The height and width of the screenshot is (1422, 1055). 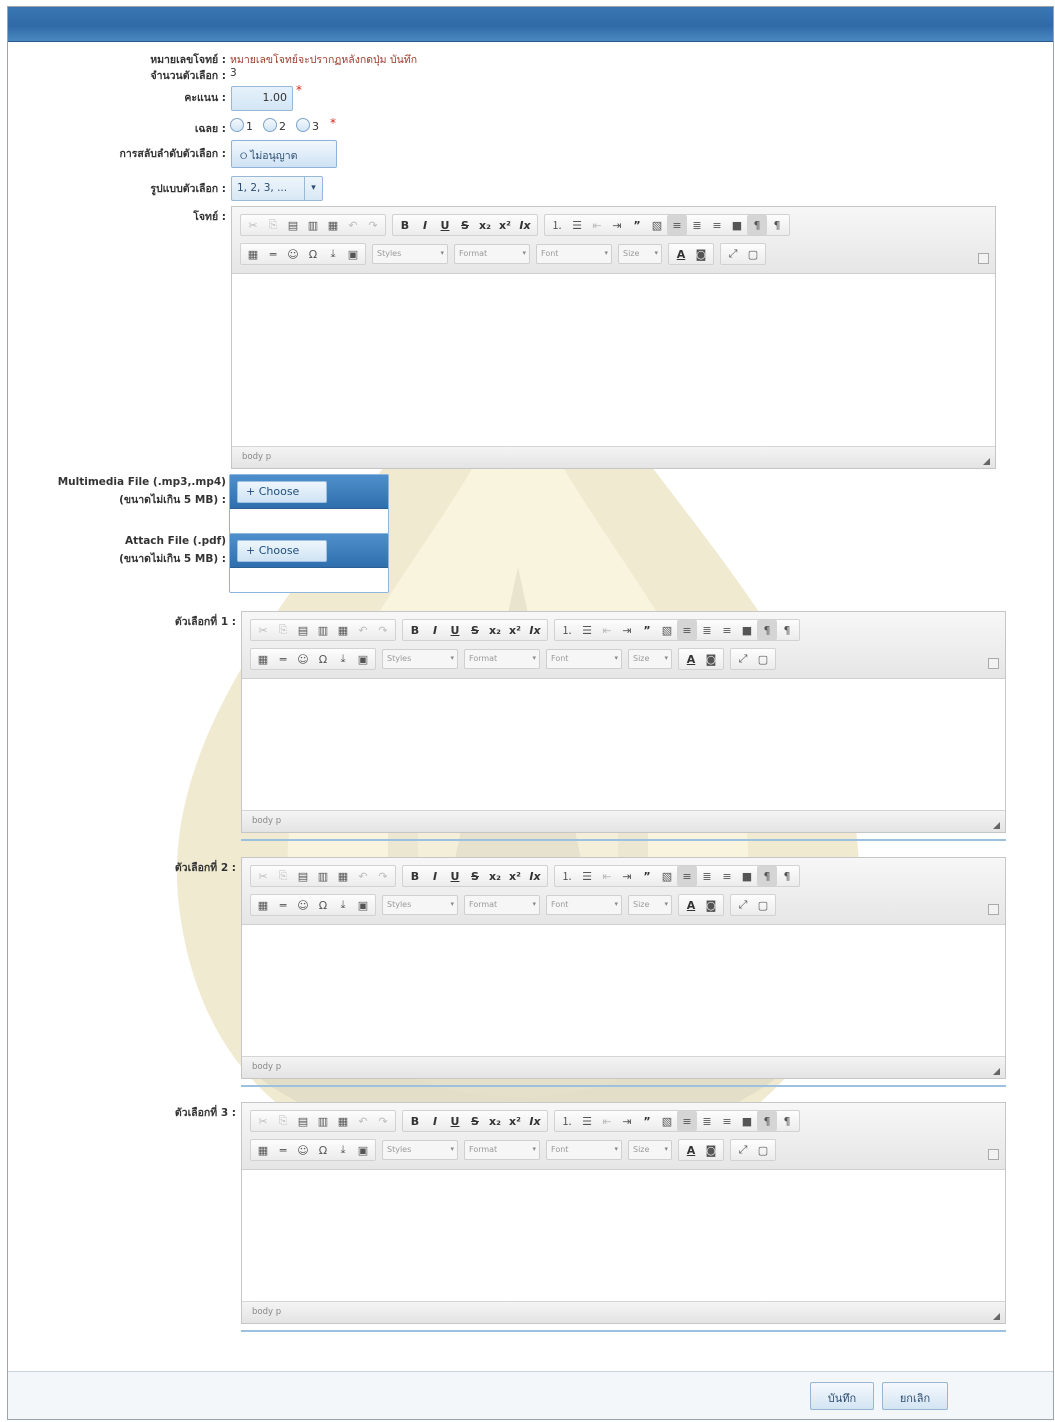 I want to click on div-icon: ▧, so click(x=667, y=876).